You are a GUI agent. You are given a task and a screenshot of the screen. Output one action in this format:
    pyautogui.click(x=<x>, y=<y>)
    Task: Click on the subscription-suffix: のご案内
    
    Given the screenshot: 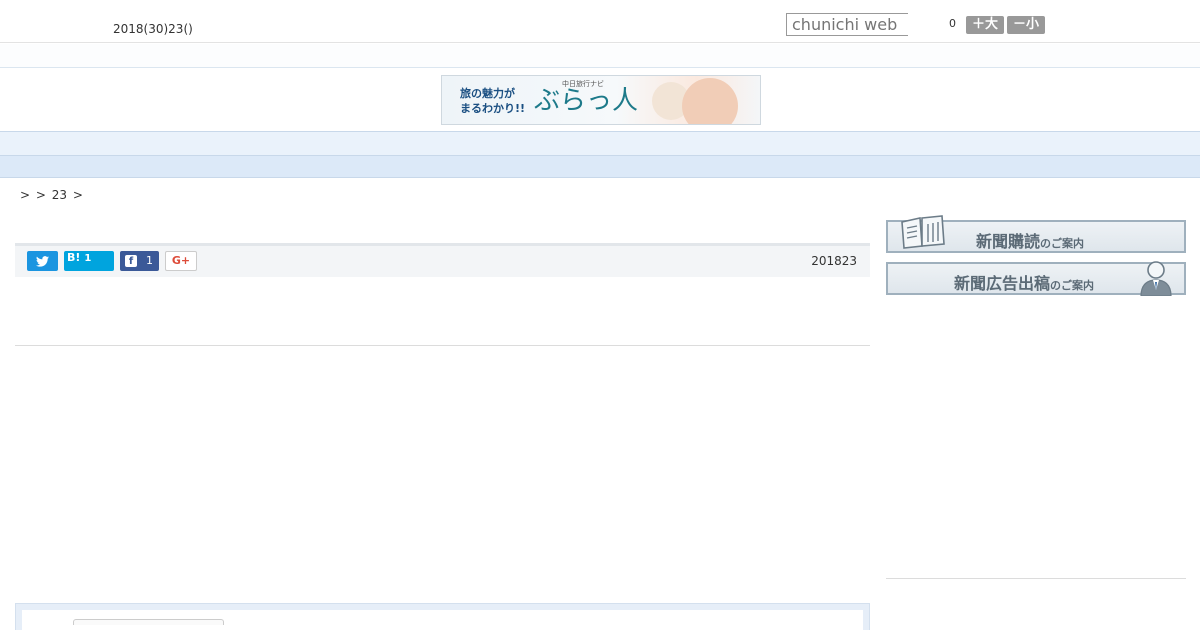 What is the action you would take?
    pyautogui.click(x=1062, y=243)
    